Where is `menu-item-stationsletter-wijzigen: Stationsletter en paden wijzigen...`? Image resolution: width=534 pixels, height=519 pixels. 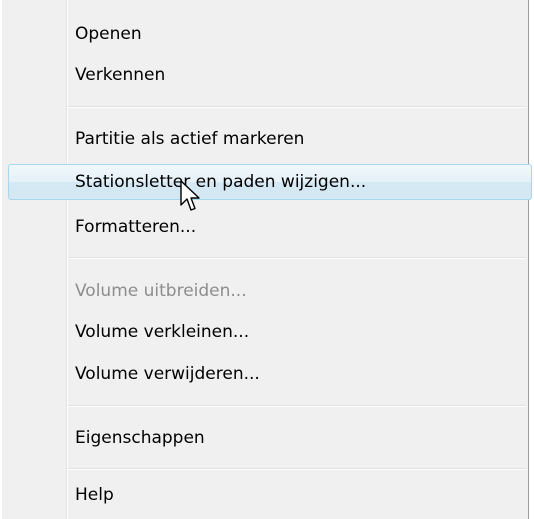
menu-item-stationsletter-wijzigen: Stationsletter en paden wijzigen... is located at coordinates (270, 182).